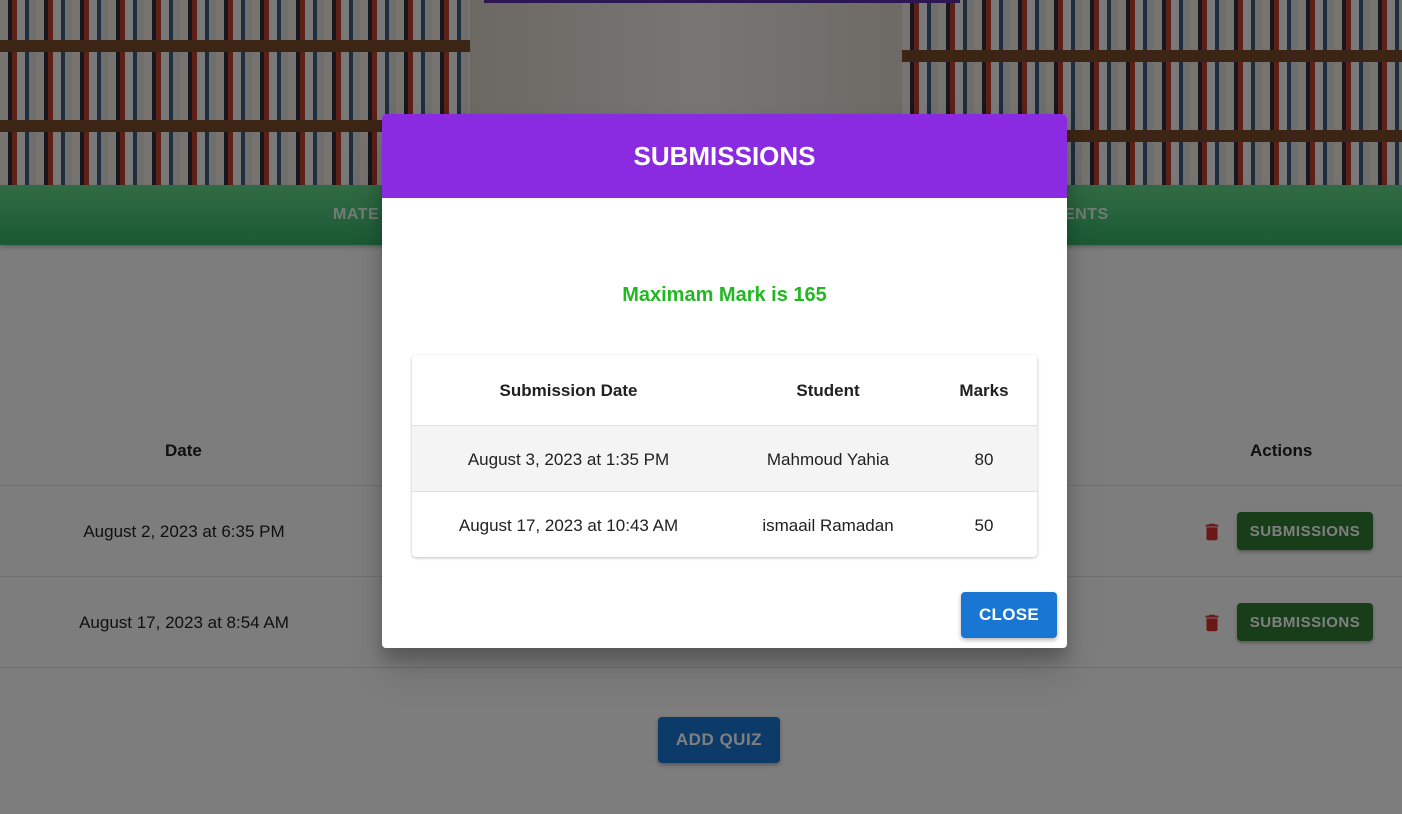  What do you see at coordinates (568, 390) in the screenshot?
I see `column-header-submission-date: Submission Date` at bounding box center [568, 390].